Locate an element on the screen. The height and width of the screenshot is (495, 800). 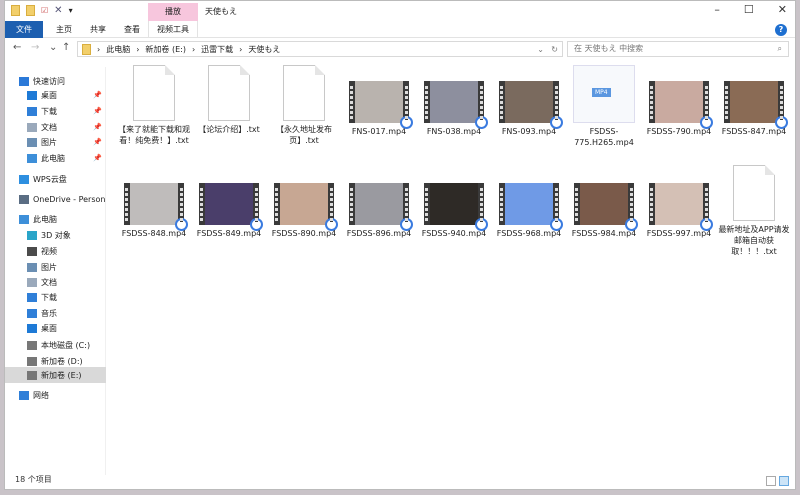
sidebar-item: 文档 is located at coordinates (55, 282).